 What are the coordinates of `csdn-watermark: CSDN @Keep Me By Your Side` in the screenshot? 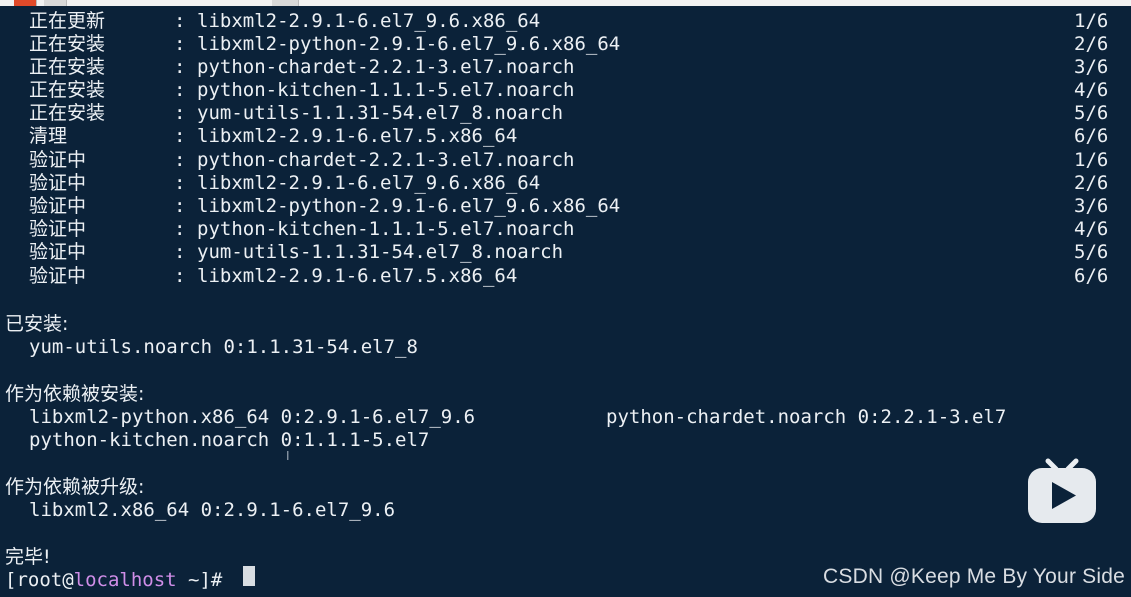 It's located at (974, 576).